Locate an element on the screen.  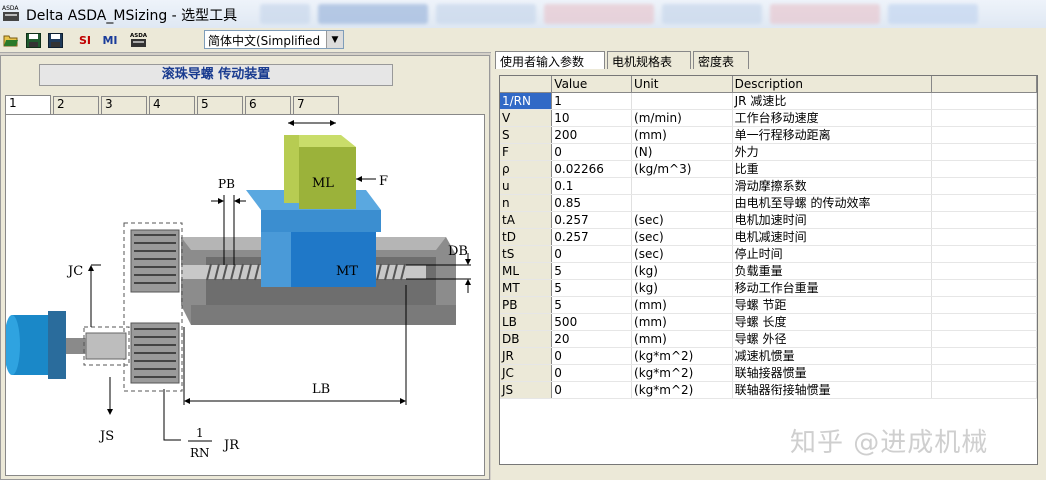
lb-label: LB is located at coordinates (321, 389).